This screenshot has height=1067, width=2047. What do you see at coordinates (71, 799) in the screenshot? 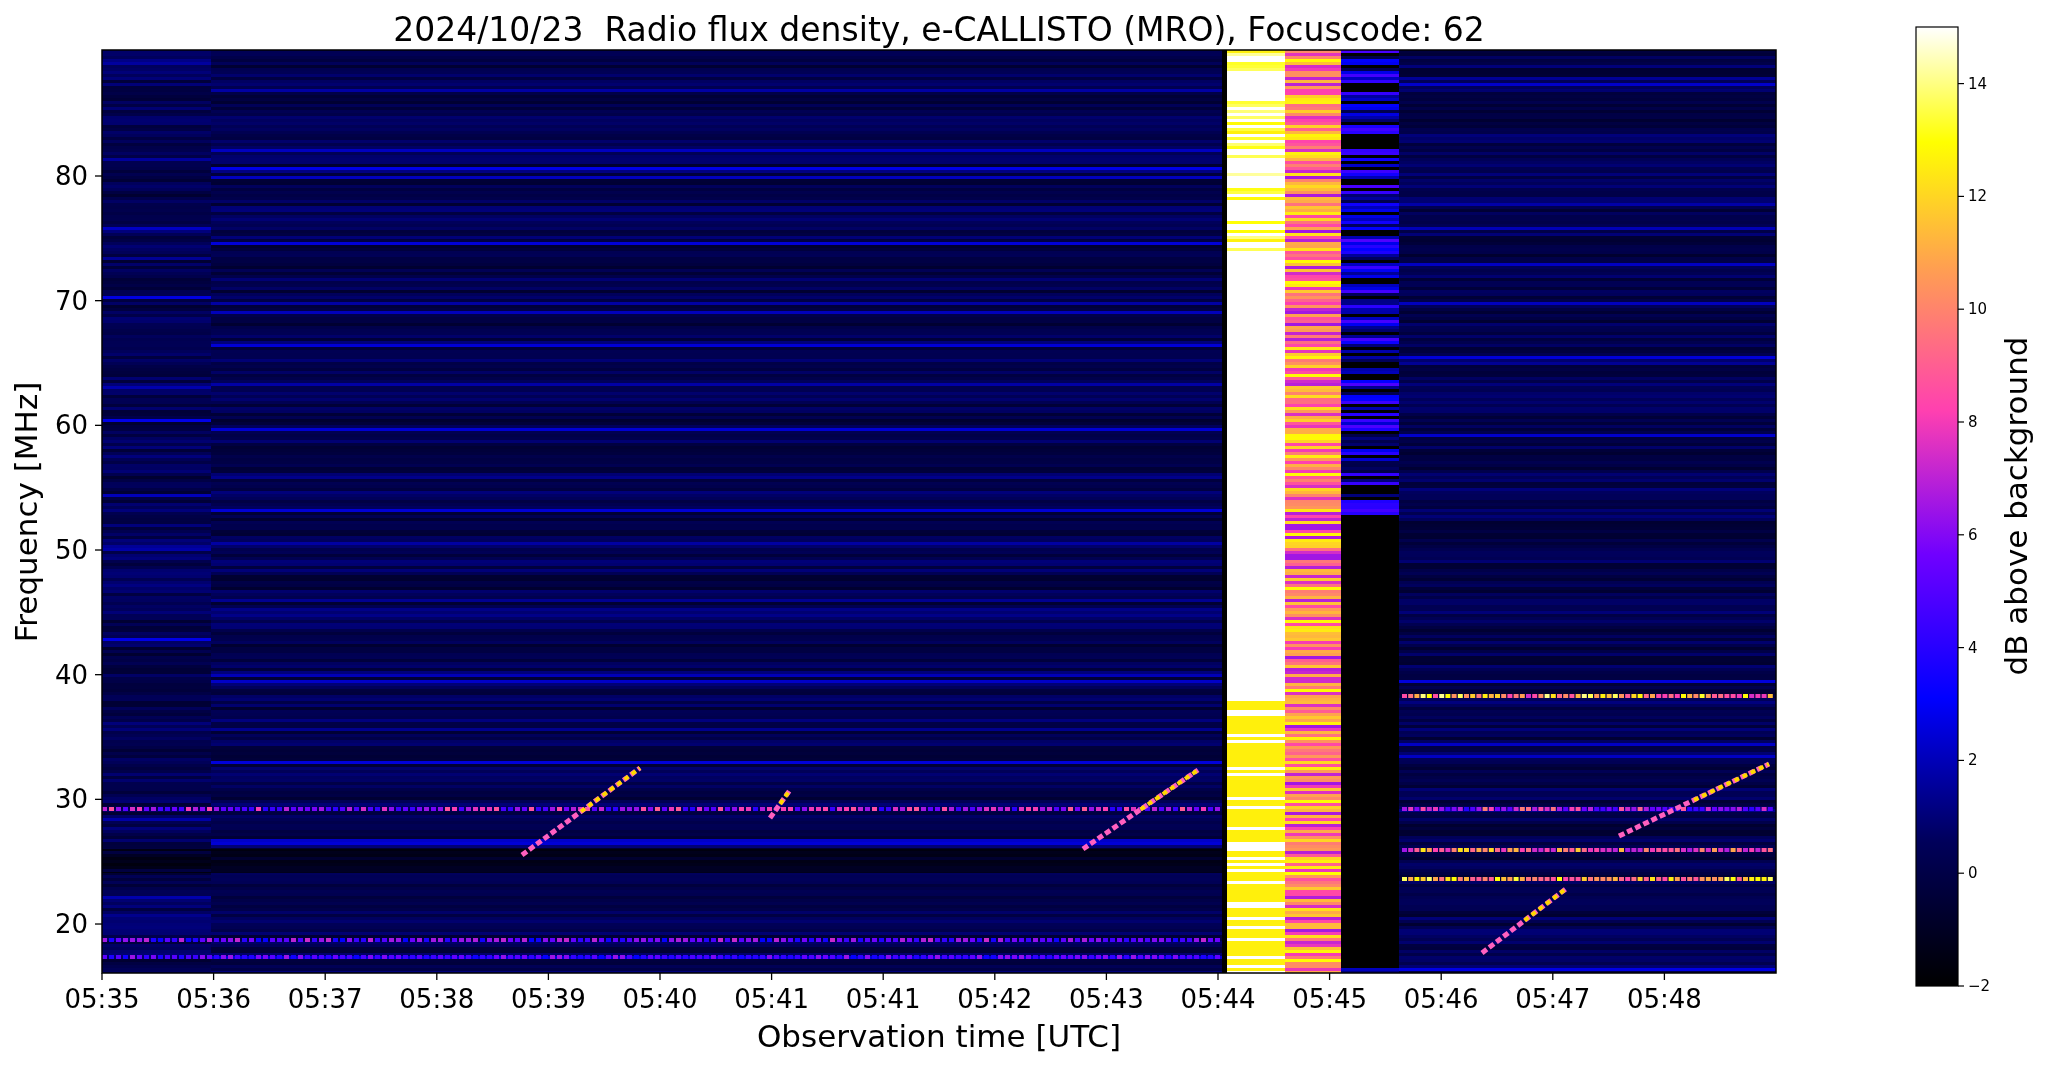
I see `y-tick-label: 30` at bounding box center [71, 799].